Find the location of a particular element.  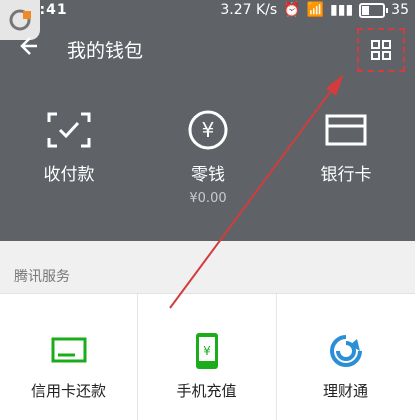

credit-card-repay-icon is located at coordinates (68, 351).